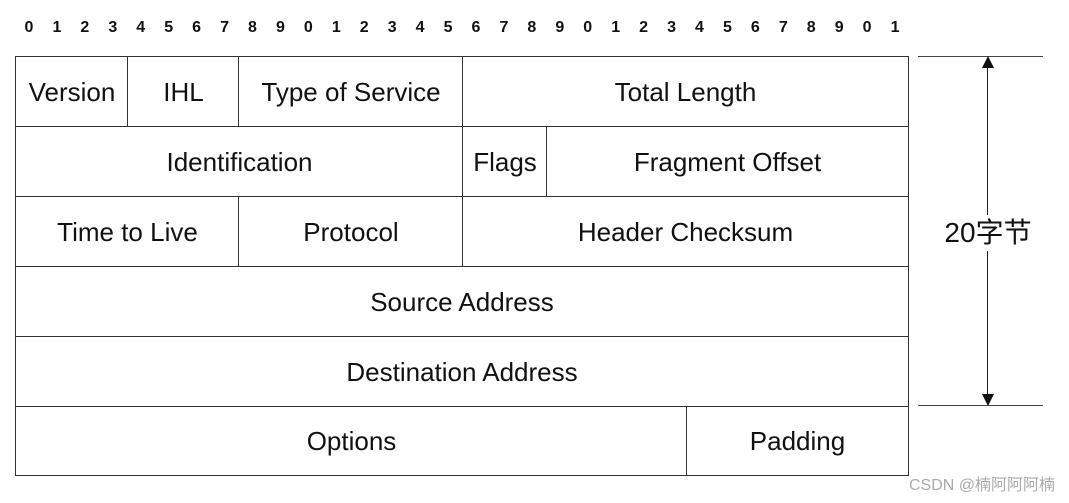 This screenshot has height=503, width=1069. Describe the element at coordinates (462, 302) in the screenshot. I see `field-source-address: Source Address` at that location.